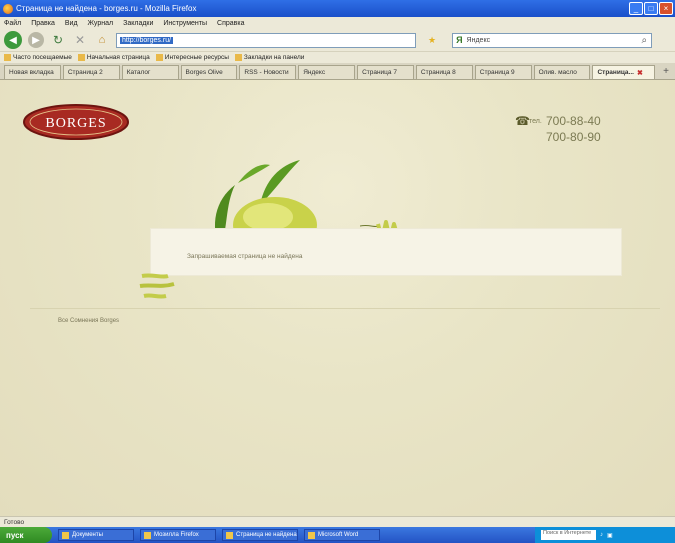 The image size is (675, 543). What do you see at coordinates (102, 40) in the screenshot?
I see `home-icon: ⌂` at bounding box center [102, 40].